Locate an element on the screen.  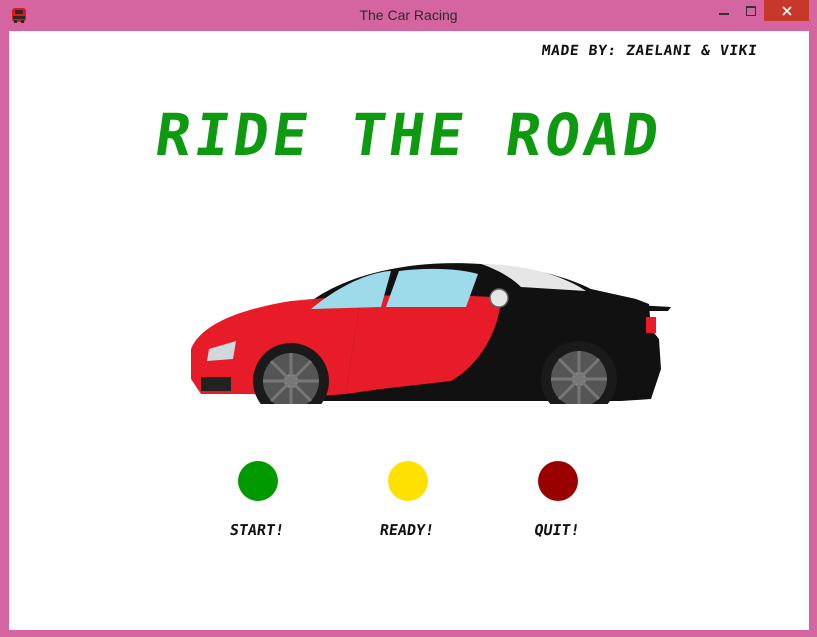
close-button is located at coordinates (786, 10).